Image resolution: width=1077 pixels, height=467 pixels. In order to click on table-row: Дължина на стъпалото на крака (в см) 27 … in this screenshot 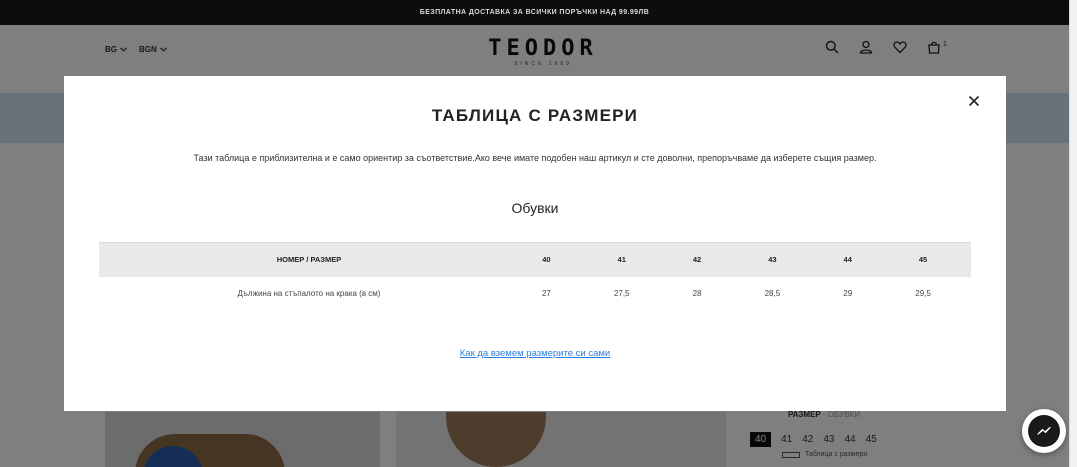, I will do `click(535, 294)`.